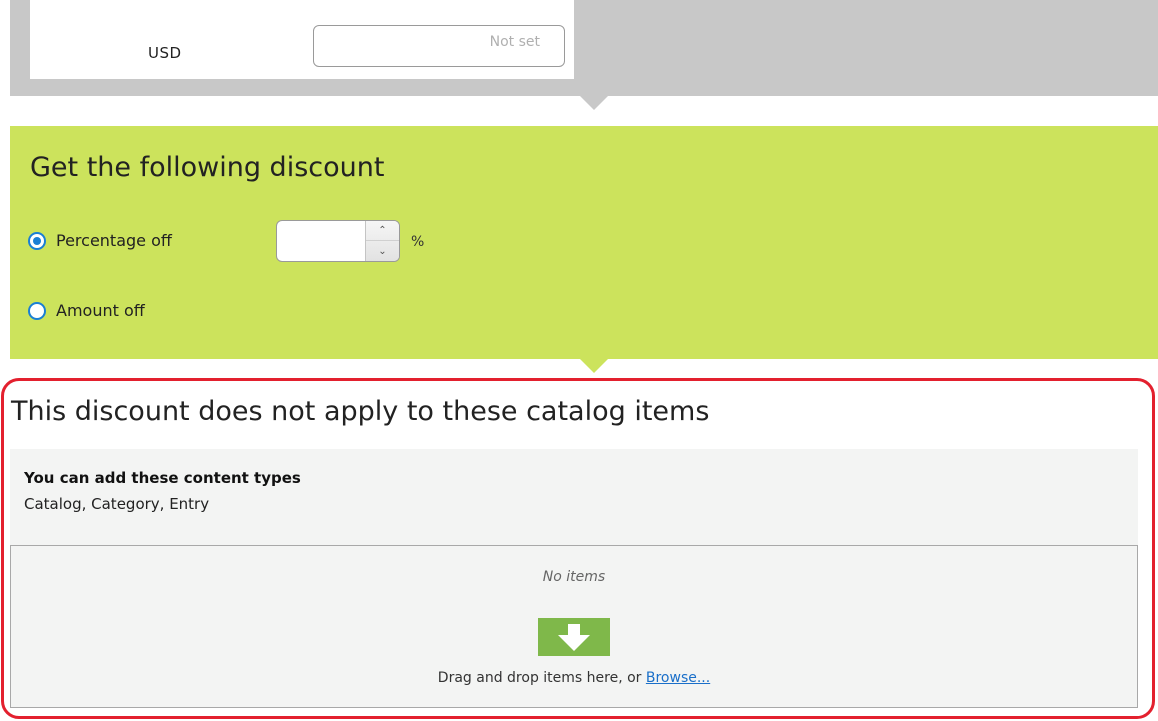 The height and width of the screenshot is (721, 1158). What do you see at coordinates (319, 241) in the screenshot?
I see `percentage-input` at bounding box center [319, 241].